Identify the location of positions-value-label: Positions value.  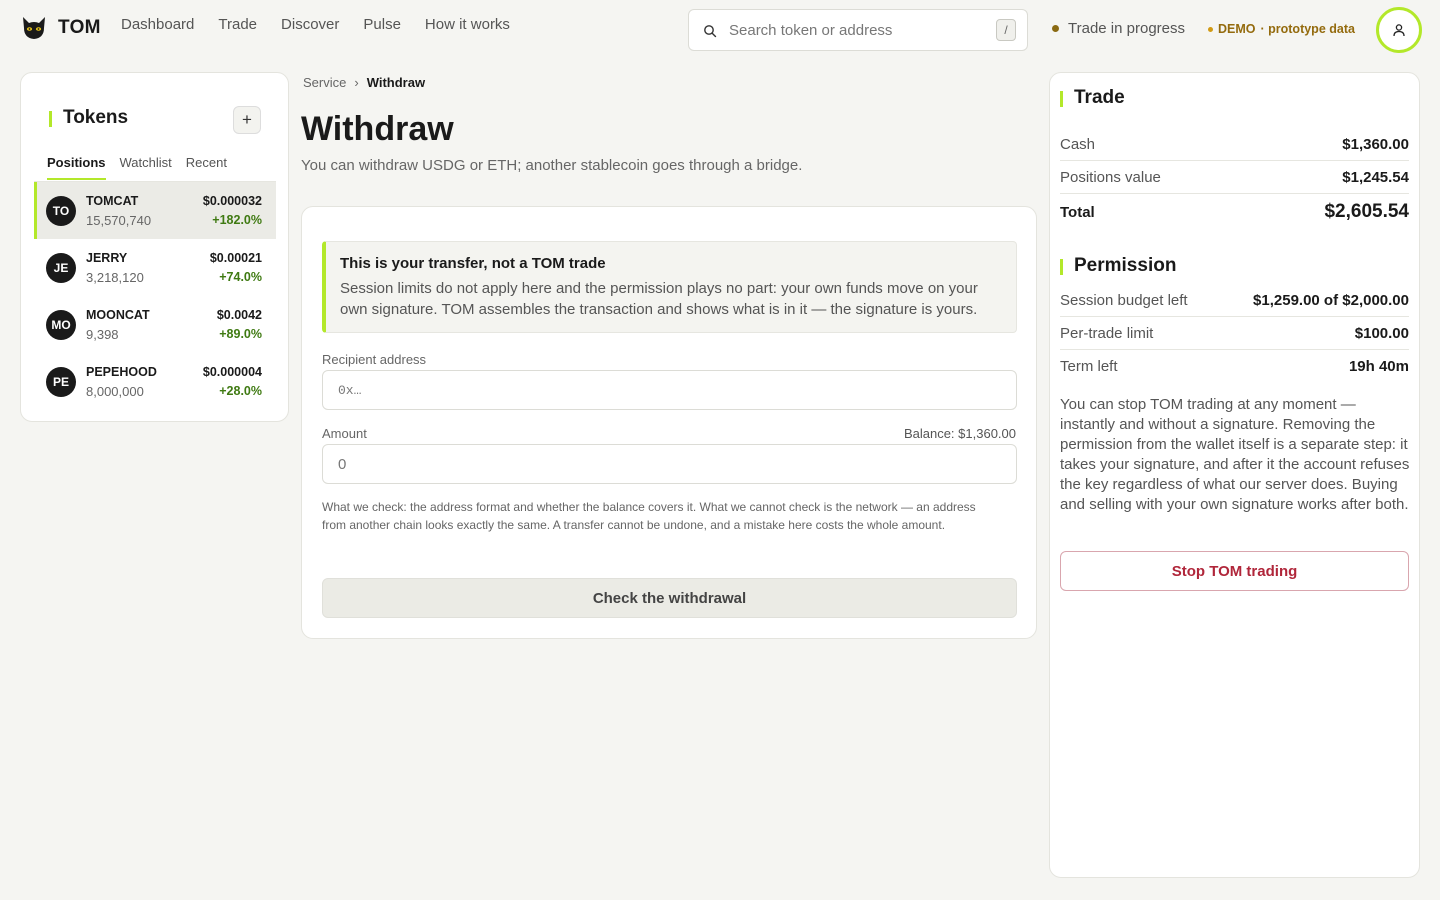
(1110, 177).